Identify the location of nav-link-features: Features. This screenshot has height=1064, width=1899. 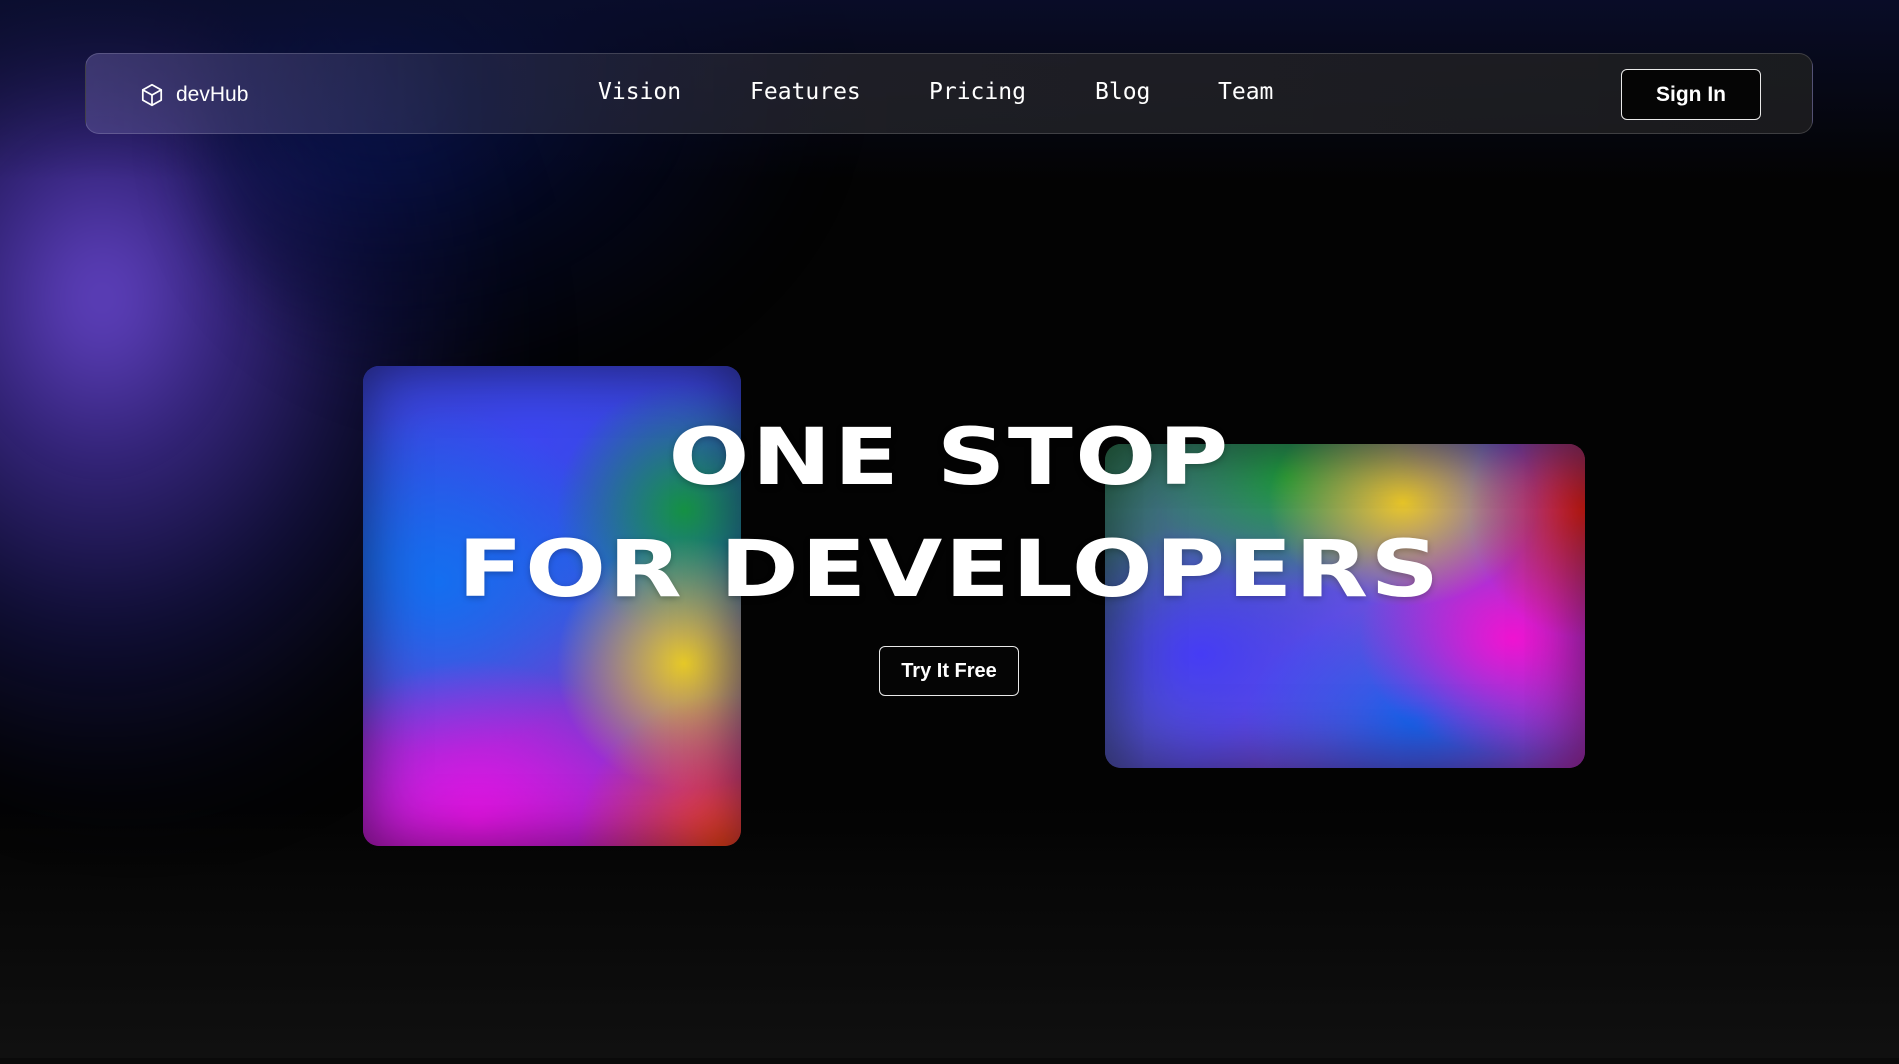
(805, 92).